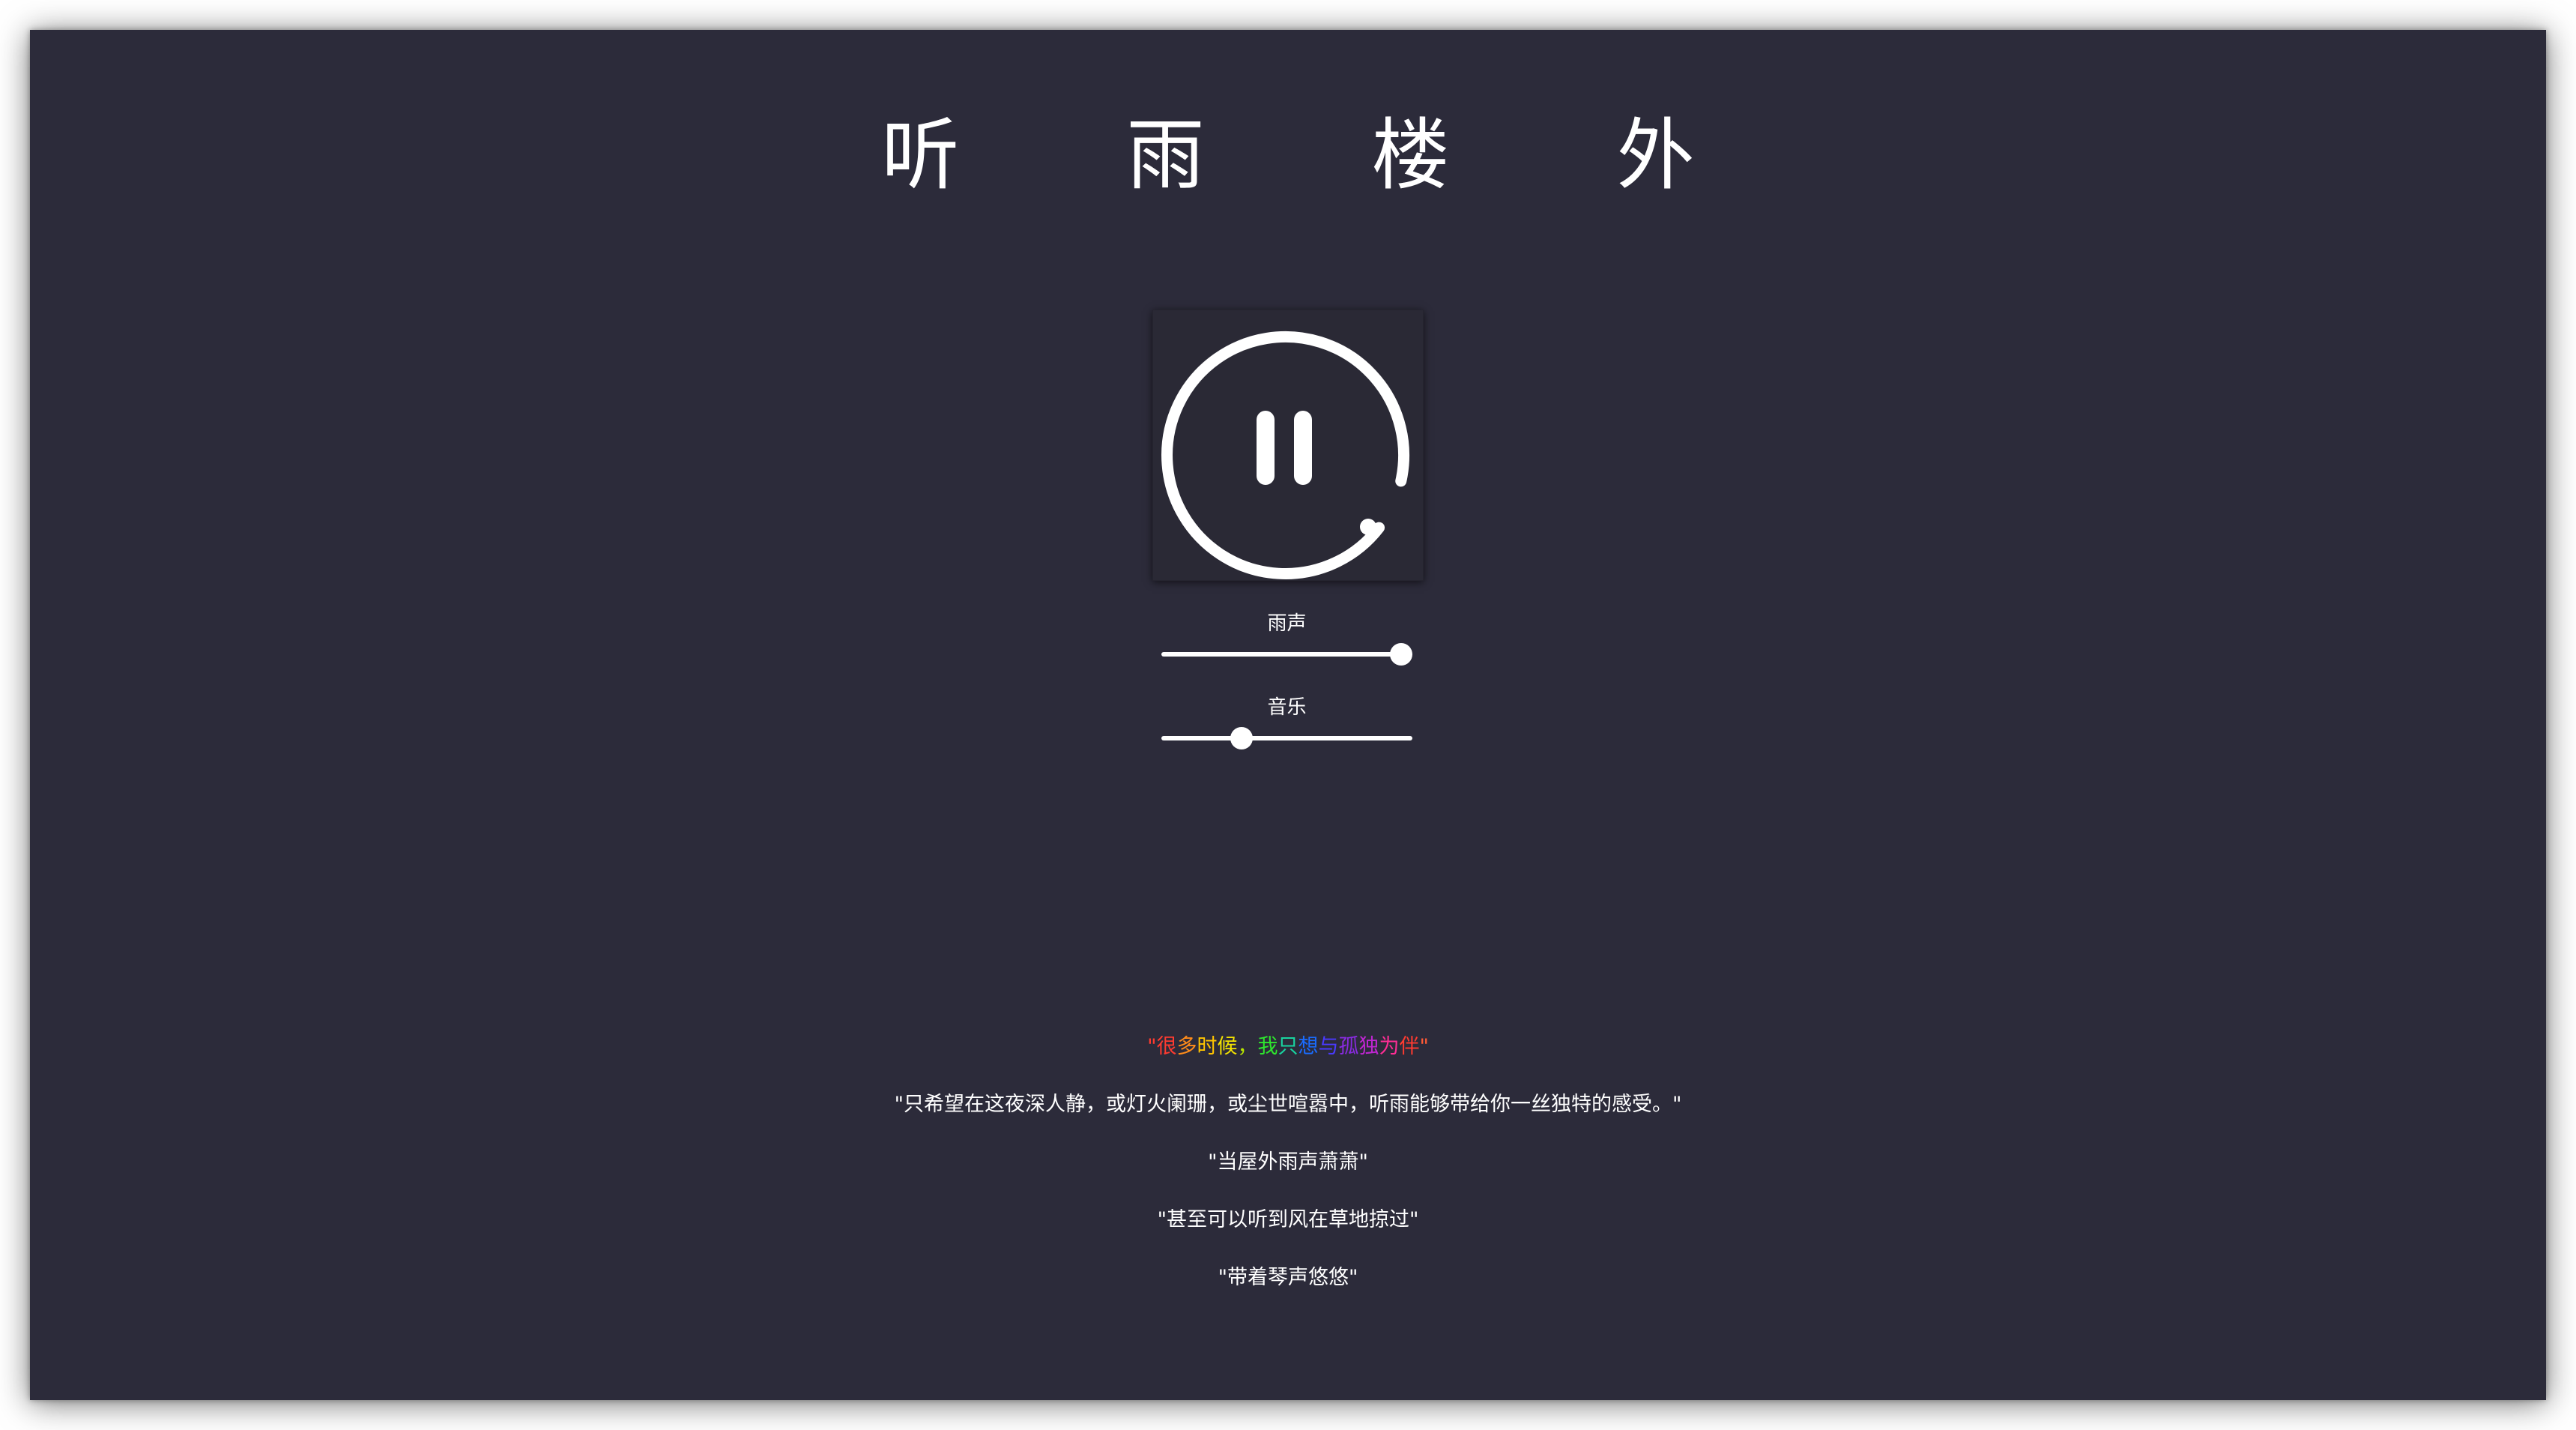  What do you see at coordinates (1368, 1046) in the screenshot?
I see `quote-char: 独` at bounding box center [1368, 1046].